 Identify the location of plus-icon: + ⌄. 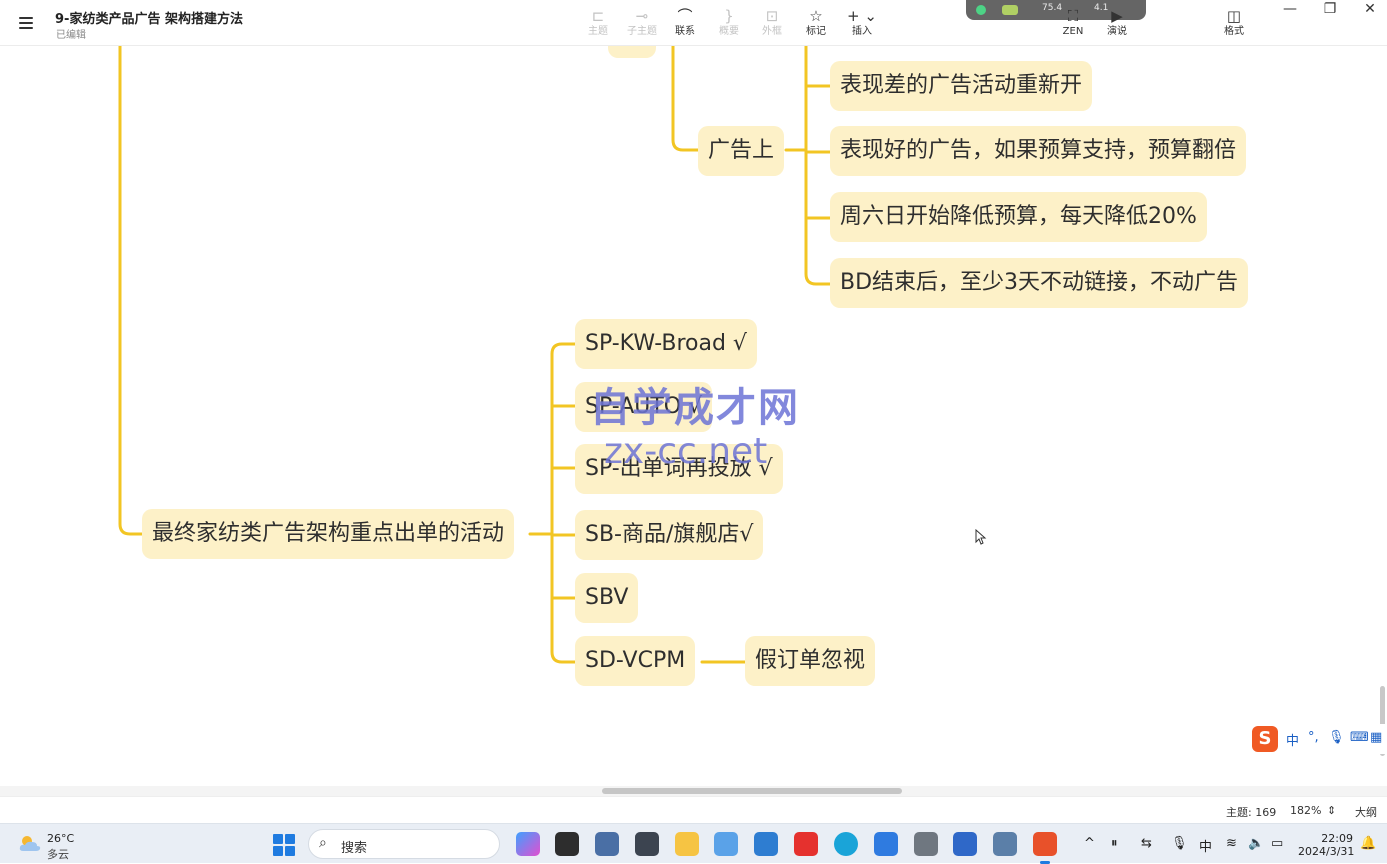
(862, 16).